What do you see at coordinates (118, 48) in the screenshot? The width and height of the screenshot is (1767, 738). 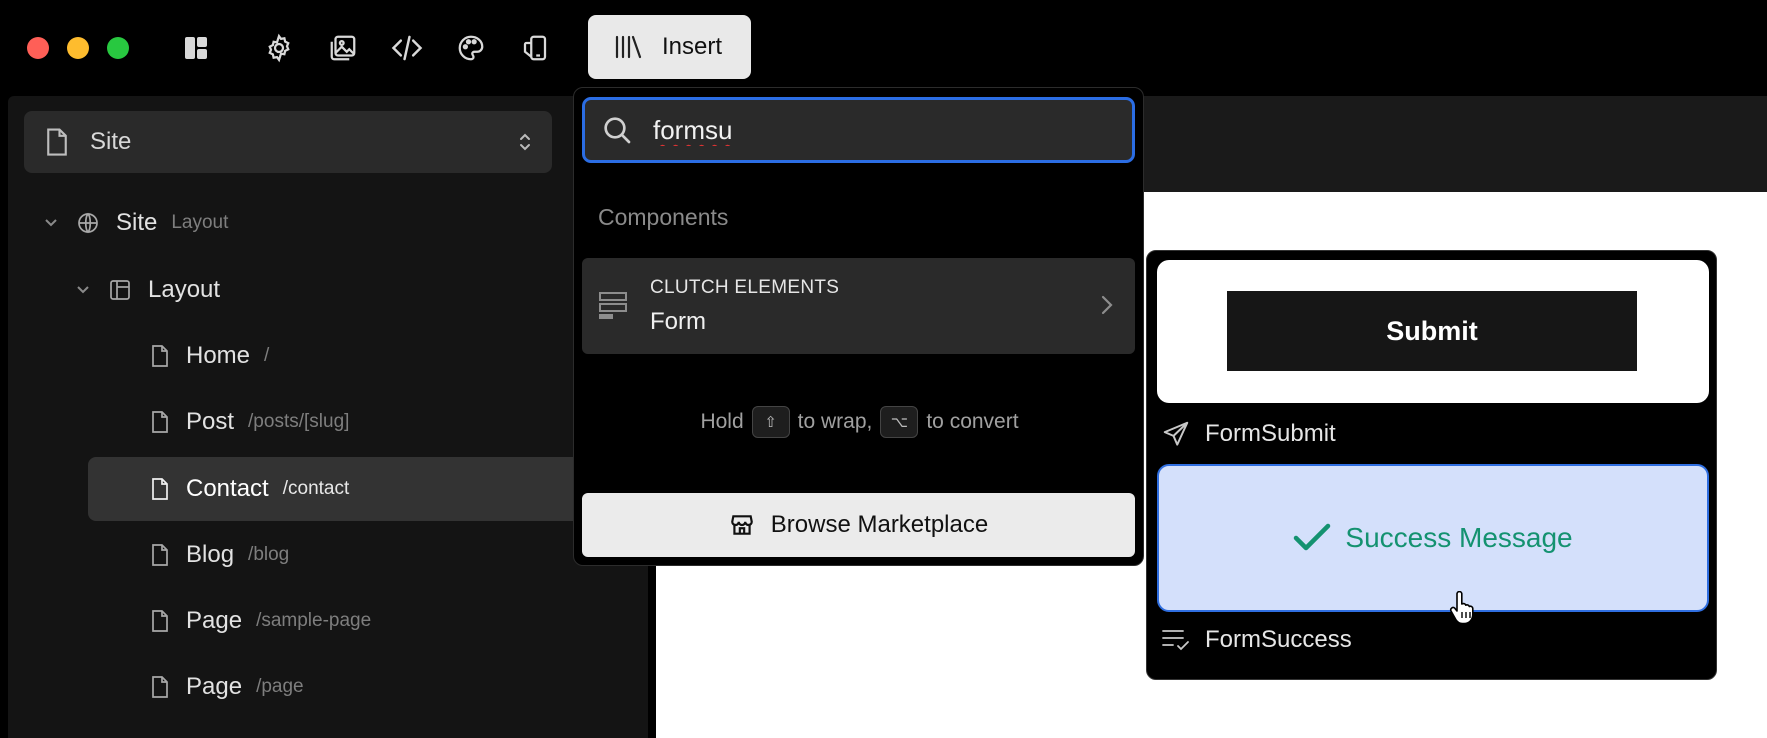 I see `zoom-window-button` at bounding box center [118, 48].